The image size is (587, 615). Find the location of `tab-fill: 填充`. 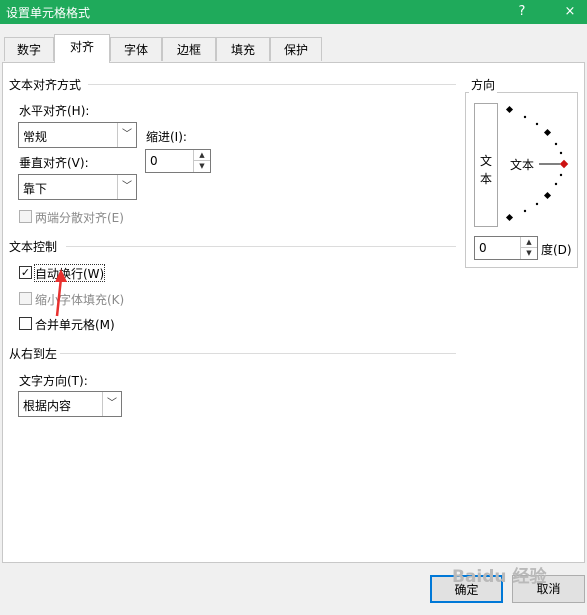

tab-fill: 填充 is located at coordinates (243, 49).